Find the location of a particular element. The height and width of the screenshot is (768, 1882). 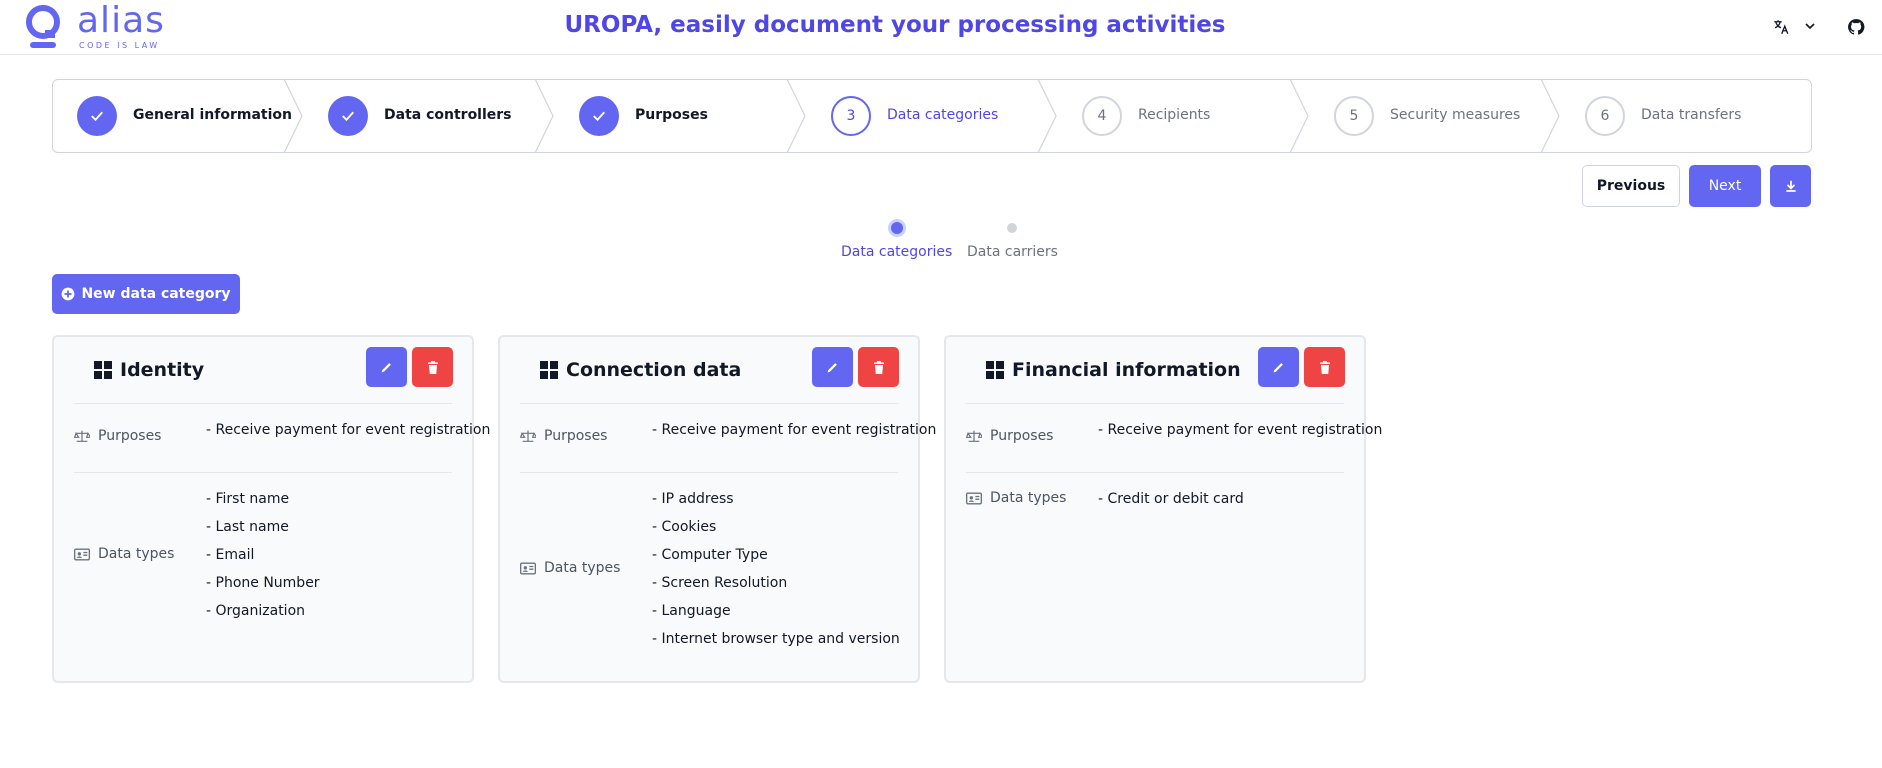

substep-label: Data categories is located at coordinates (897, 252).